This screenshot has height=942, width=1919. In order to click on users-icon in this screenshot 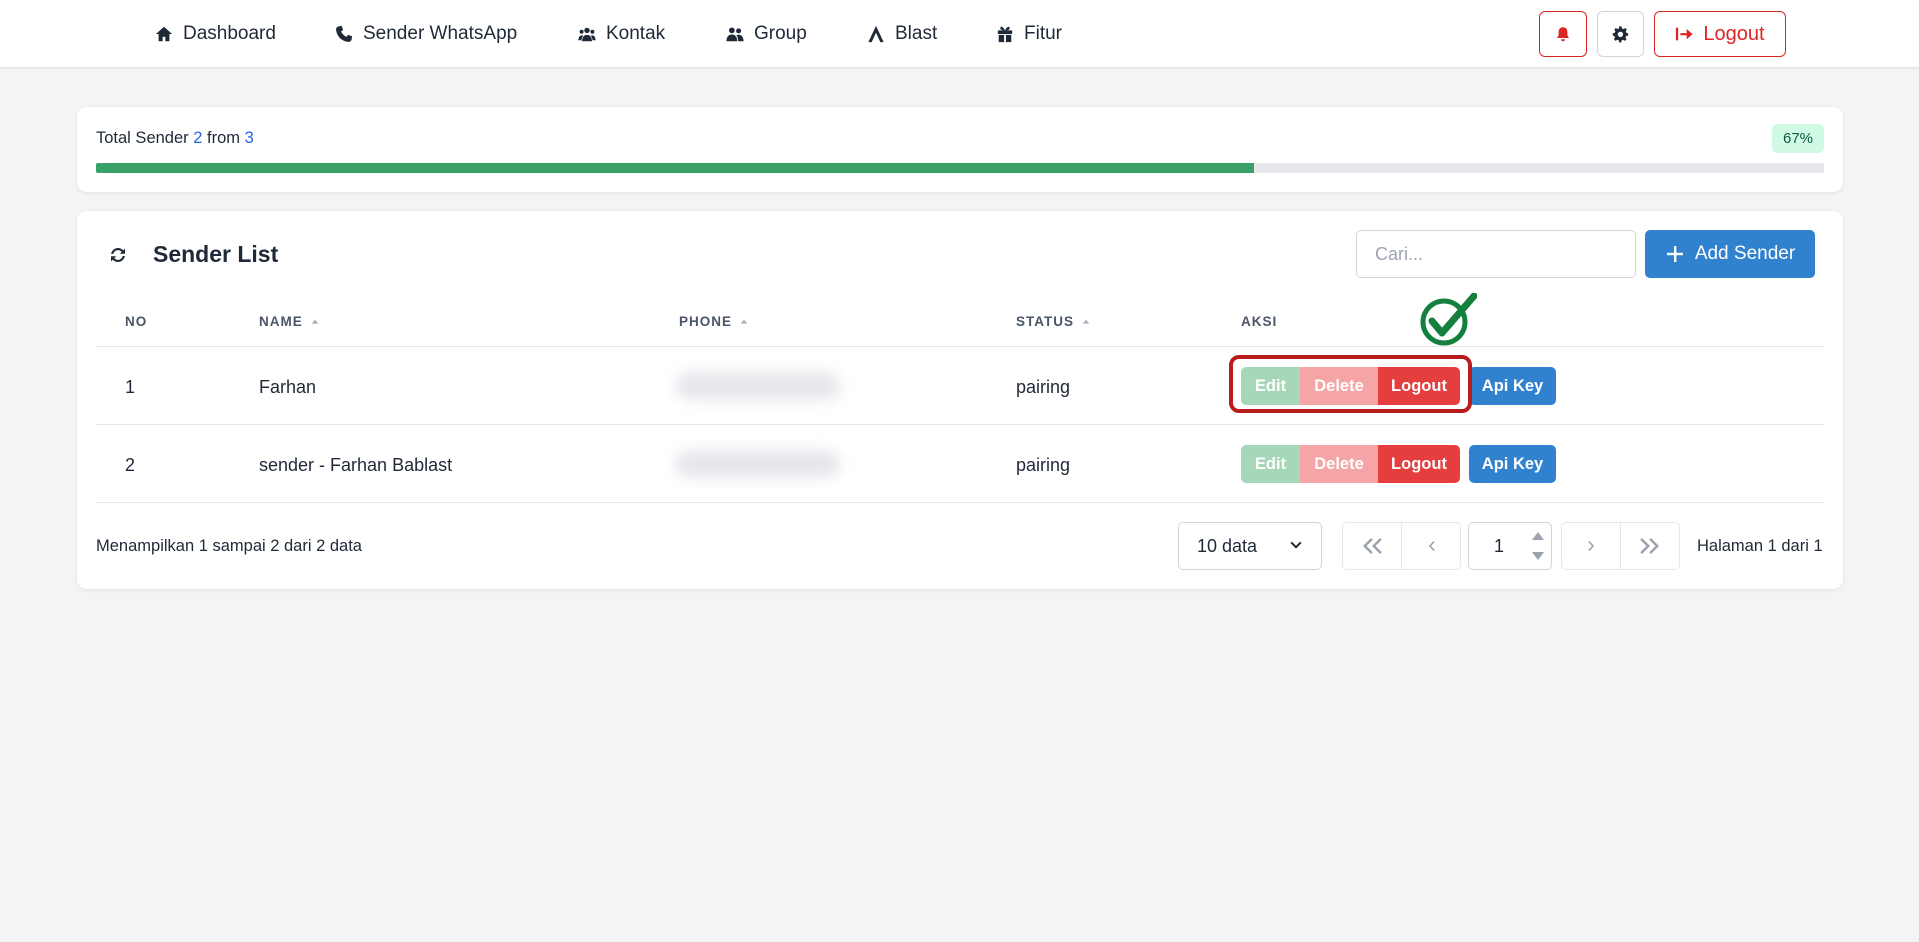, I will do `click(587, 34)`.